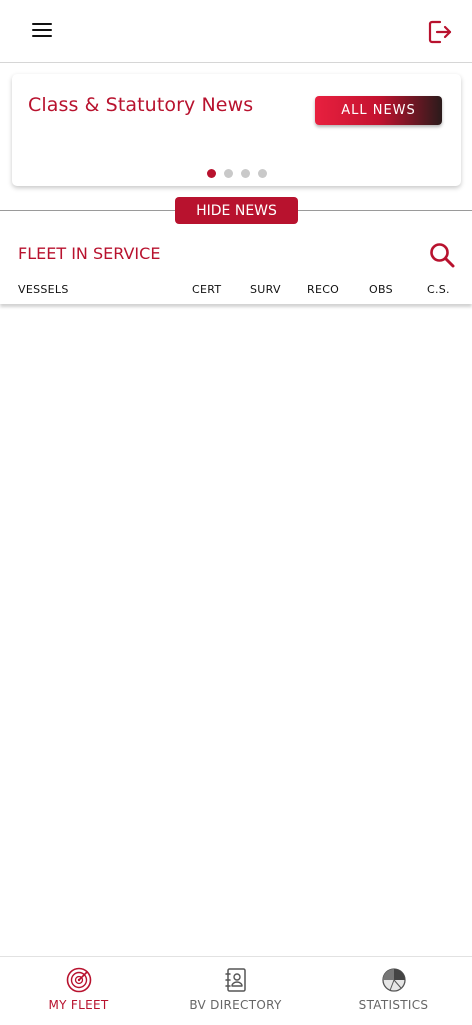  Describe the element at coordinates (441, 32) in the screenshot. I see `logout-icon` at that location.